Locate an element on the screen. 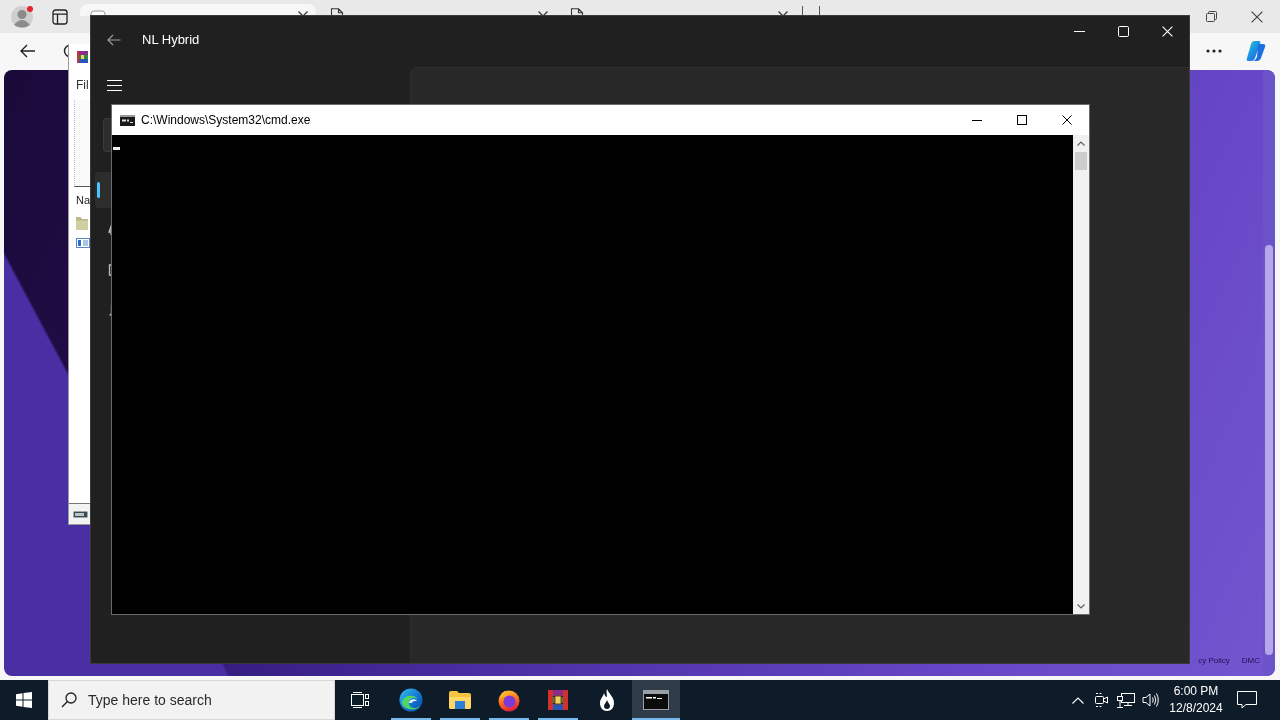 Image resolution: width=1280 pixels, height=720 pixels. task-view-icon is located at coordinates (360, 700).